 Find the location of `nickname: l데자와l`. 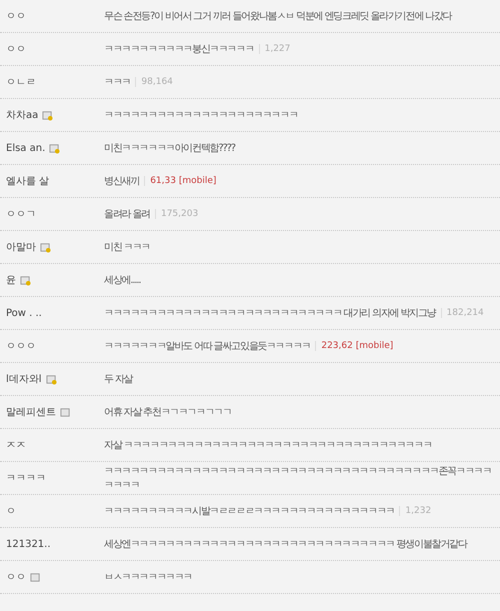

nickname: l데자와l is located at coordinates (24, 379).